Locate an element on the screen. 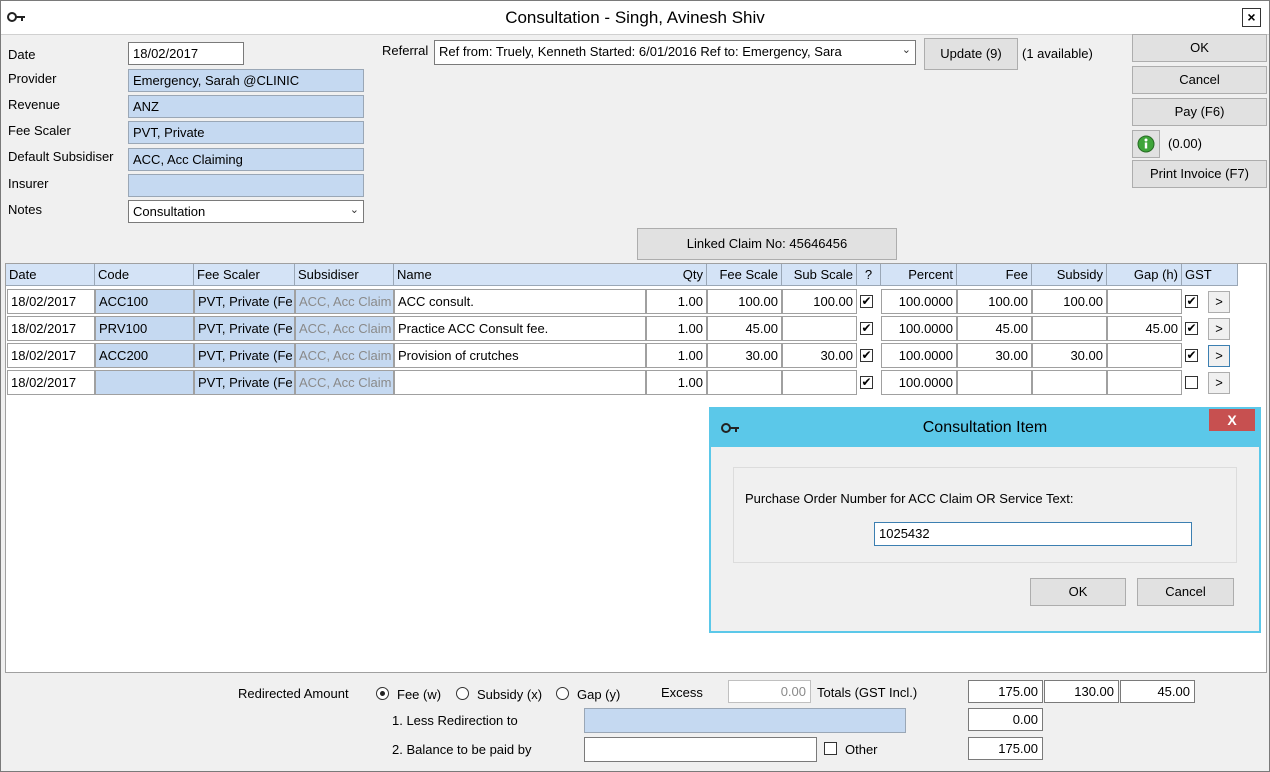 Image resolution: width=1270 pixels, height=772 pixels. cell-sub-scale: 30.00 is located at coordinates (819, 355).